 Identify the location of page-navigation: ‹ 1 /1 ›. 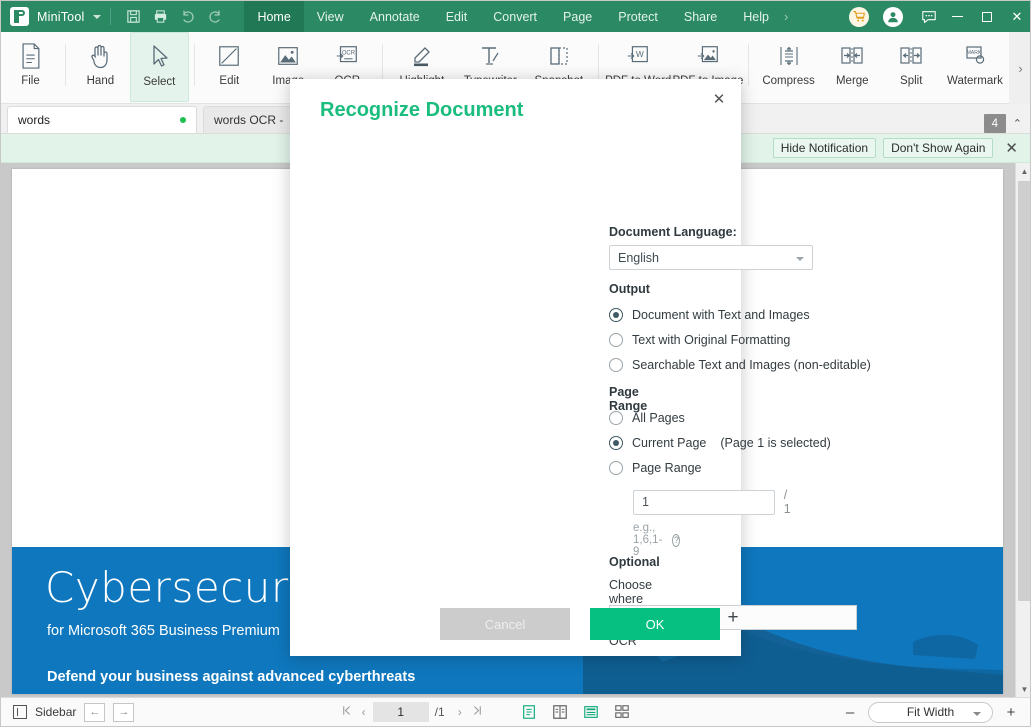
(412, 712).